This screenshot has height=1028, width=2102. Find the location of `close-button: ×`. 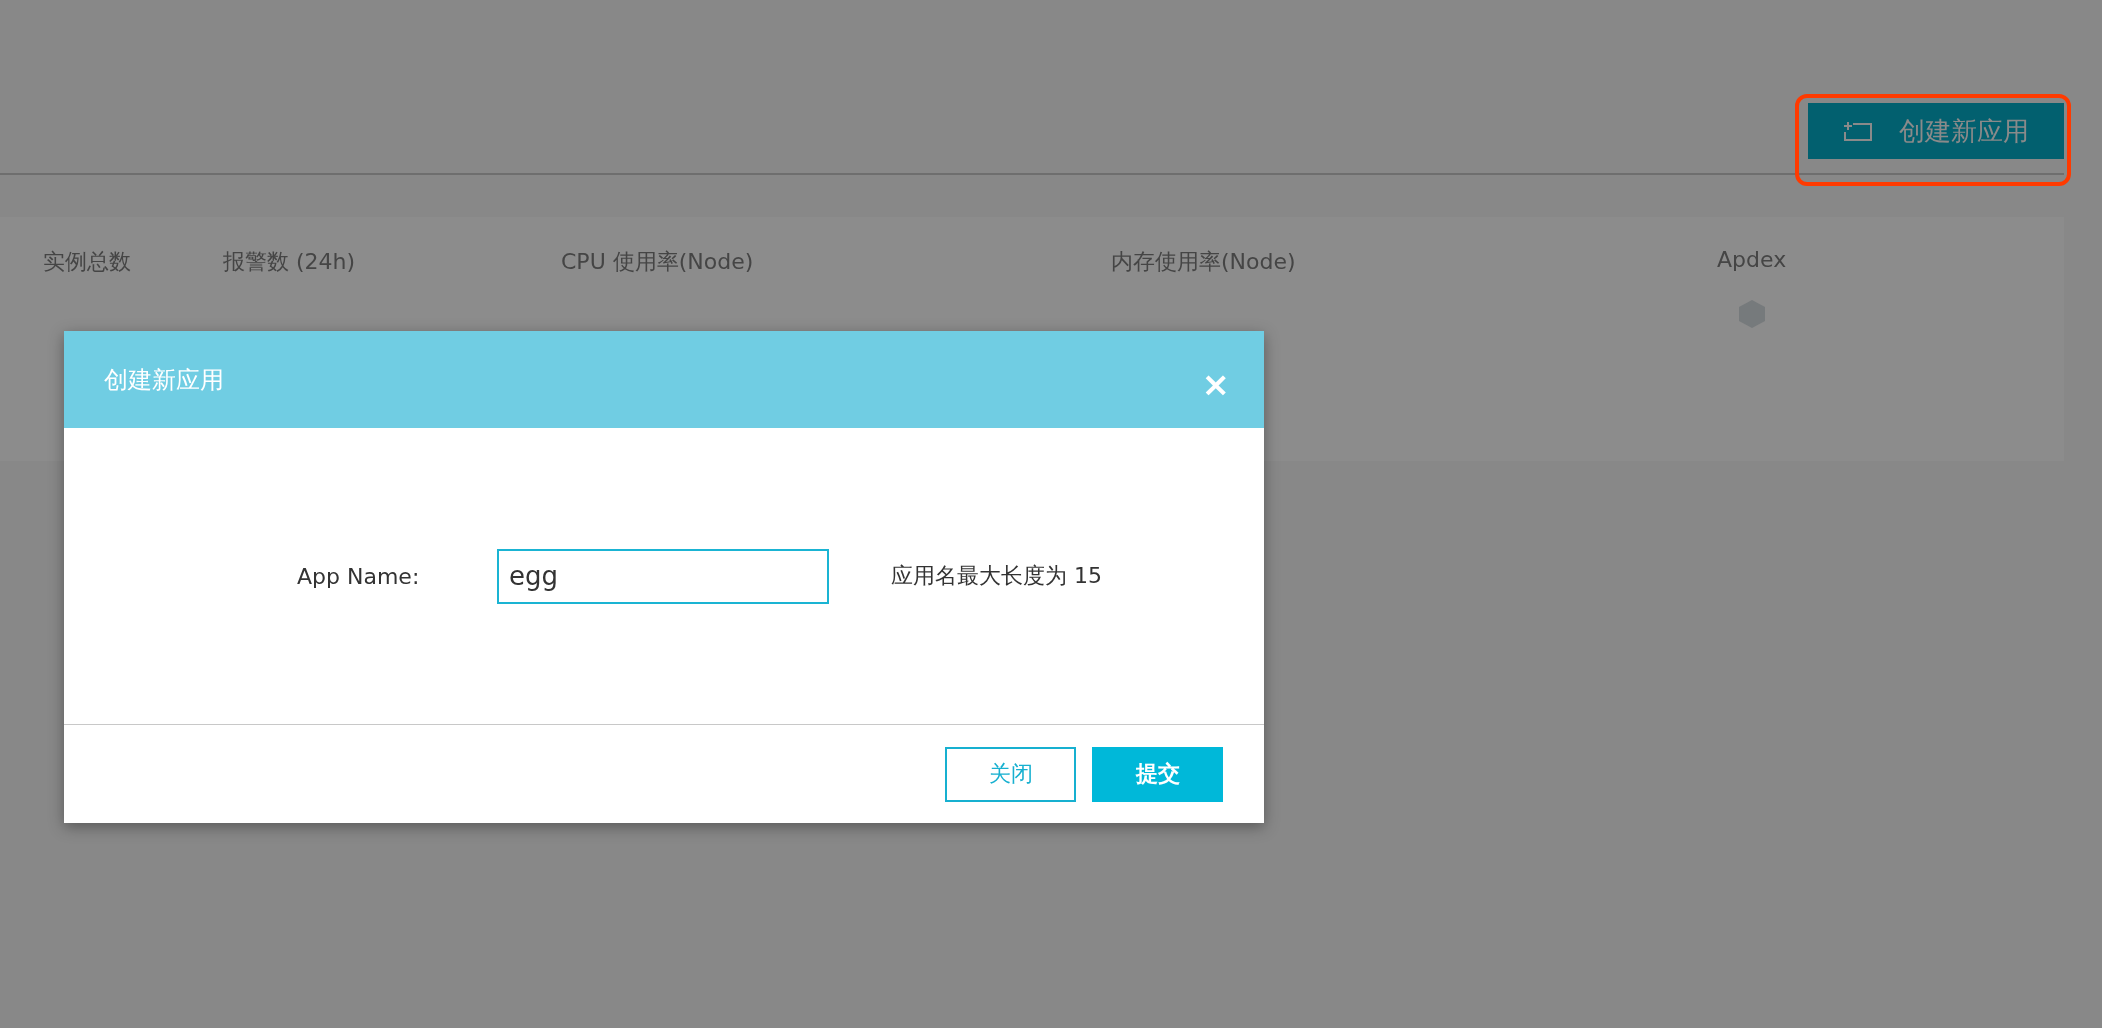

close-button: × is located at coordinates (1215, 383).